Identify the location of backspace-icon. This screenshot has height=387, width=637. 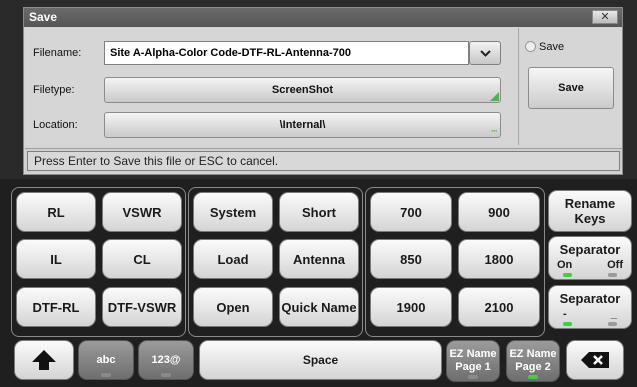
(595, 360).